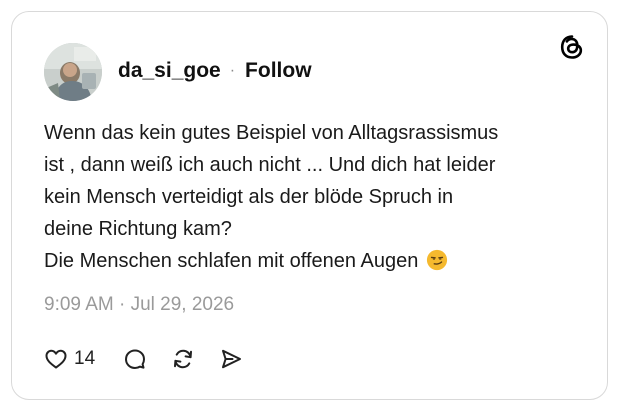  I want to click on post-text-line-last: Die Menschen schlafen mit offenen Augen, so click(314, 261).